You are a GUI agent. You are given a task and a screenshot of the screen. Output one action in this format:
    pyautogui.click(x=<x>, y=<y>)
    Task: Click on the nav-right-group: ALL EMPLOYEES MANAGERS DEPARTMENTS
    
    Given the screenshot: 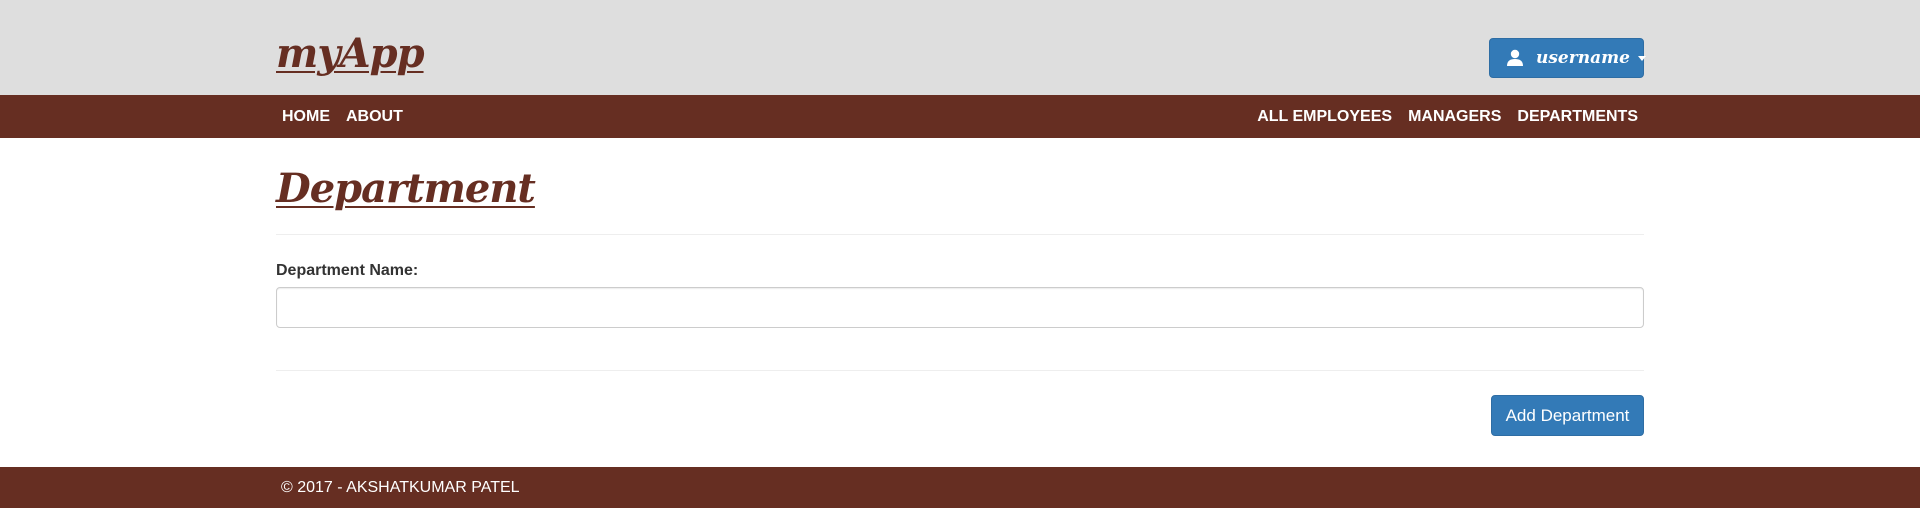 What is the action you would take?
    pyautogui.click(x=1446, y=116)
    